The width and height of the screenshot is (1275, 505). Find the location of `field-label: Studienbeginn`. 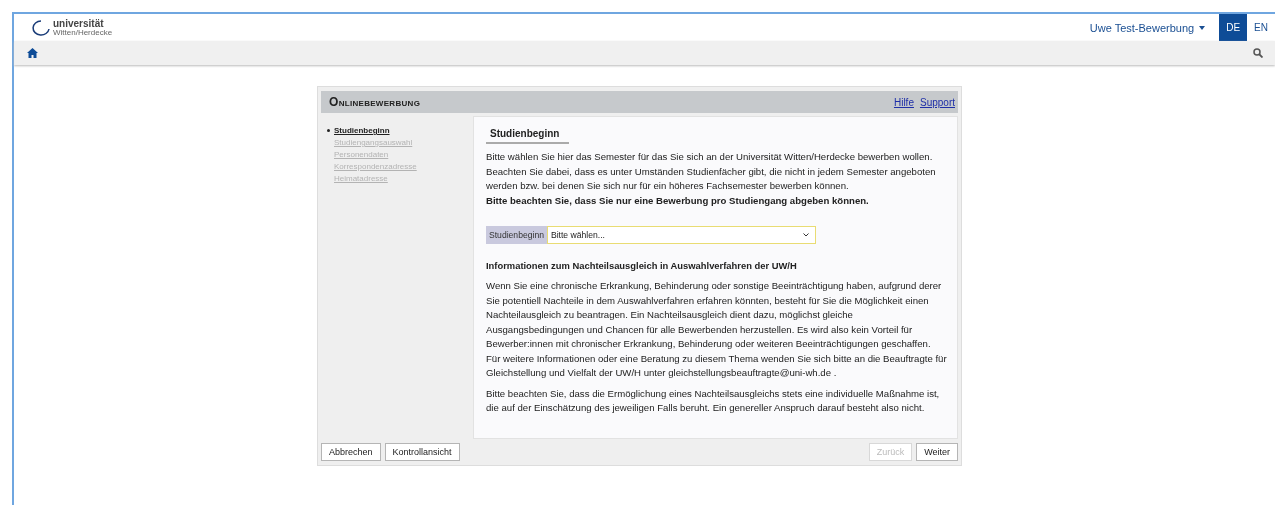

field-label: Studienbeginn is located at coordinates (516, 235).